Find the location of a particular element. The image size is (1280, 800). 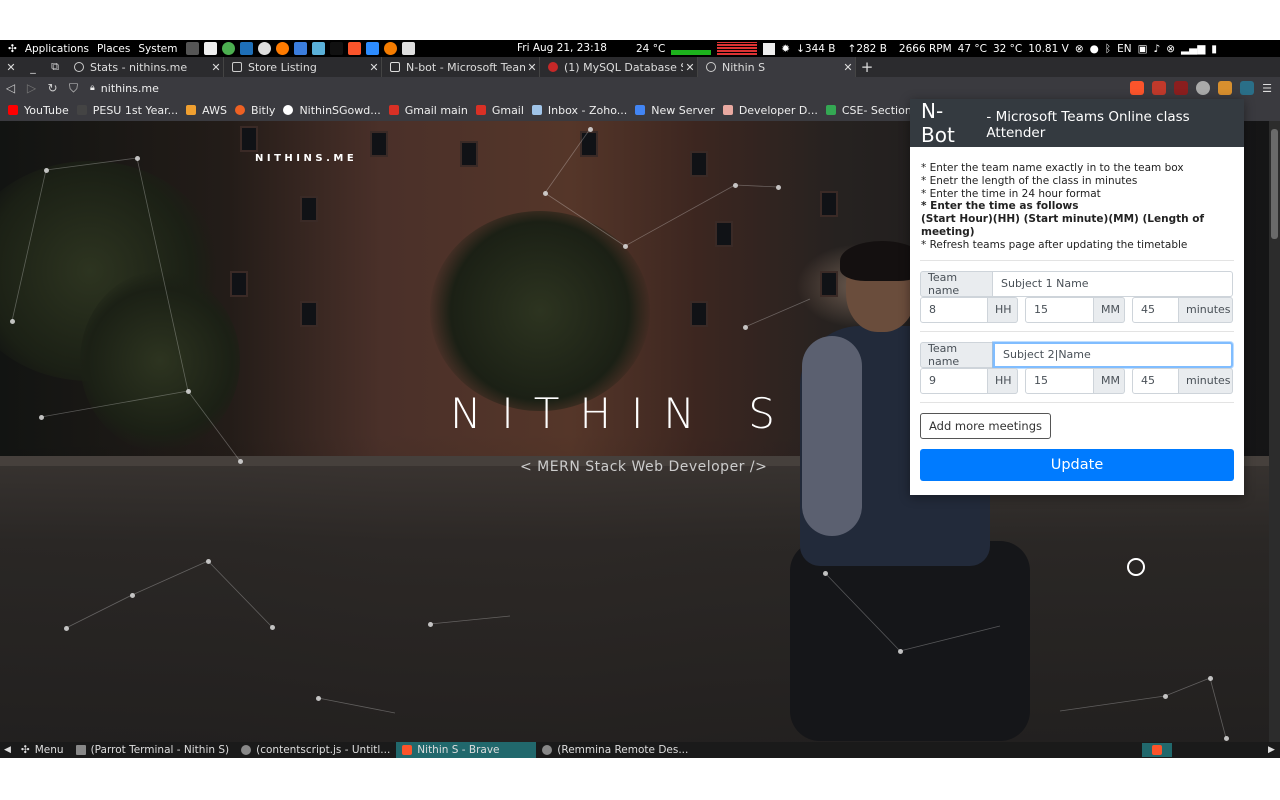

circle-x-icon: ⊗ is located at coordinates (1079, 49).